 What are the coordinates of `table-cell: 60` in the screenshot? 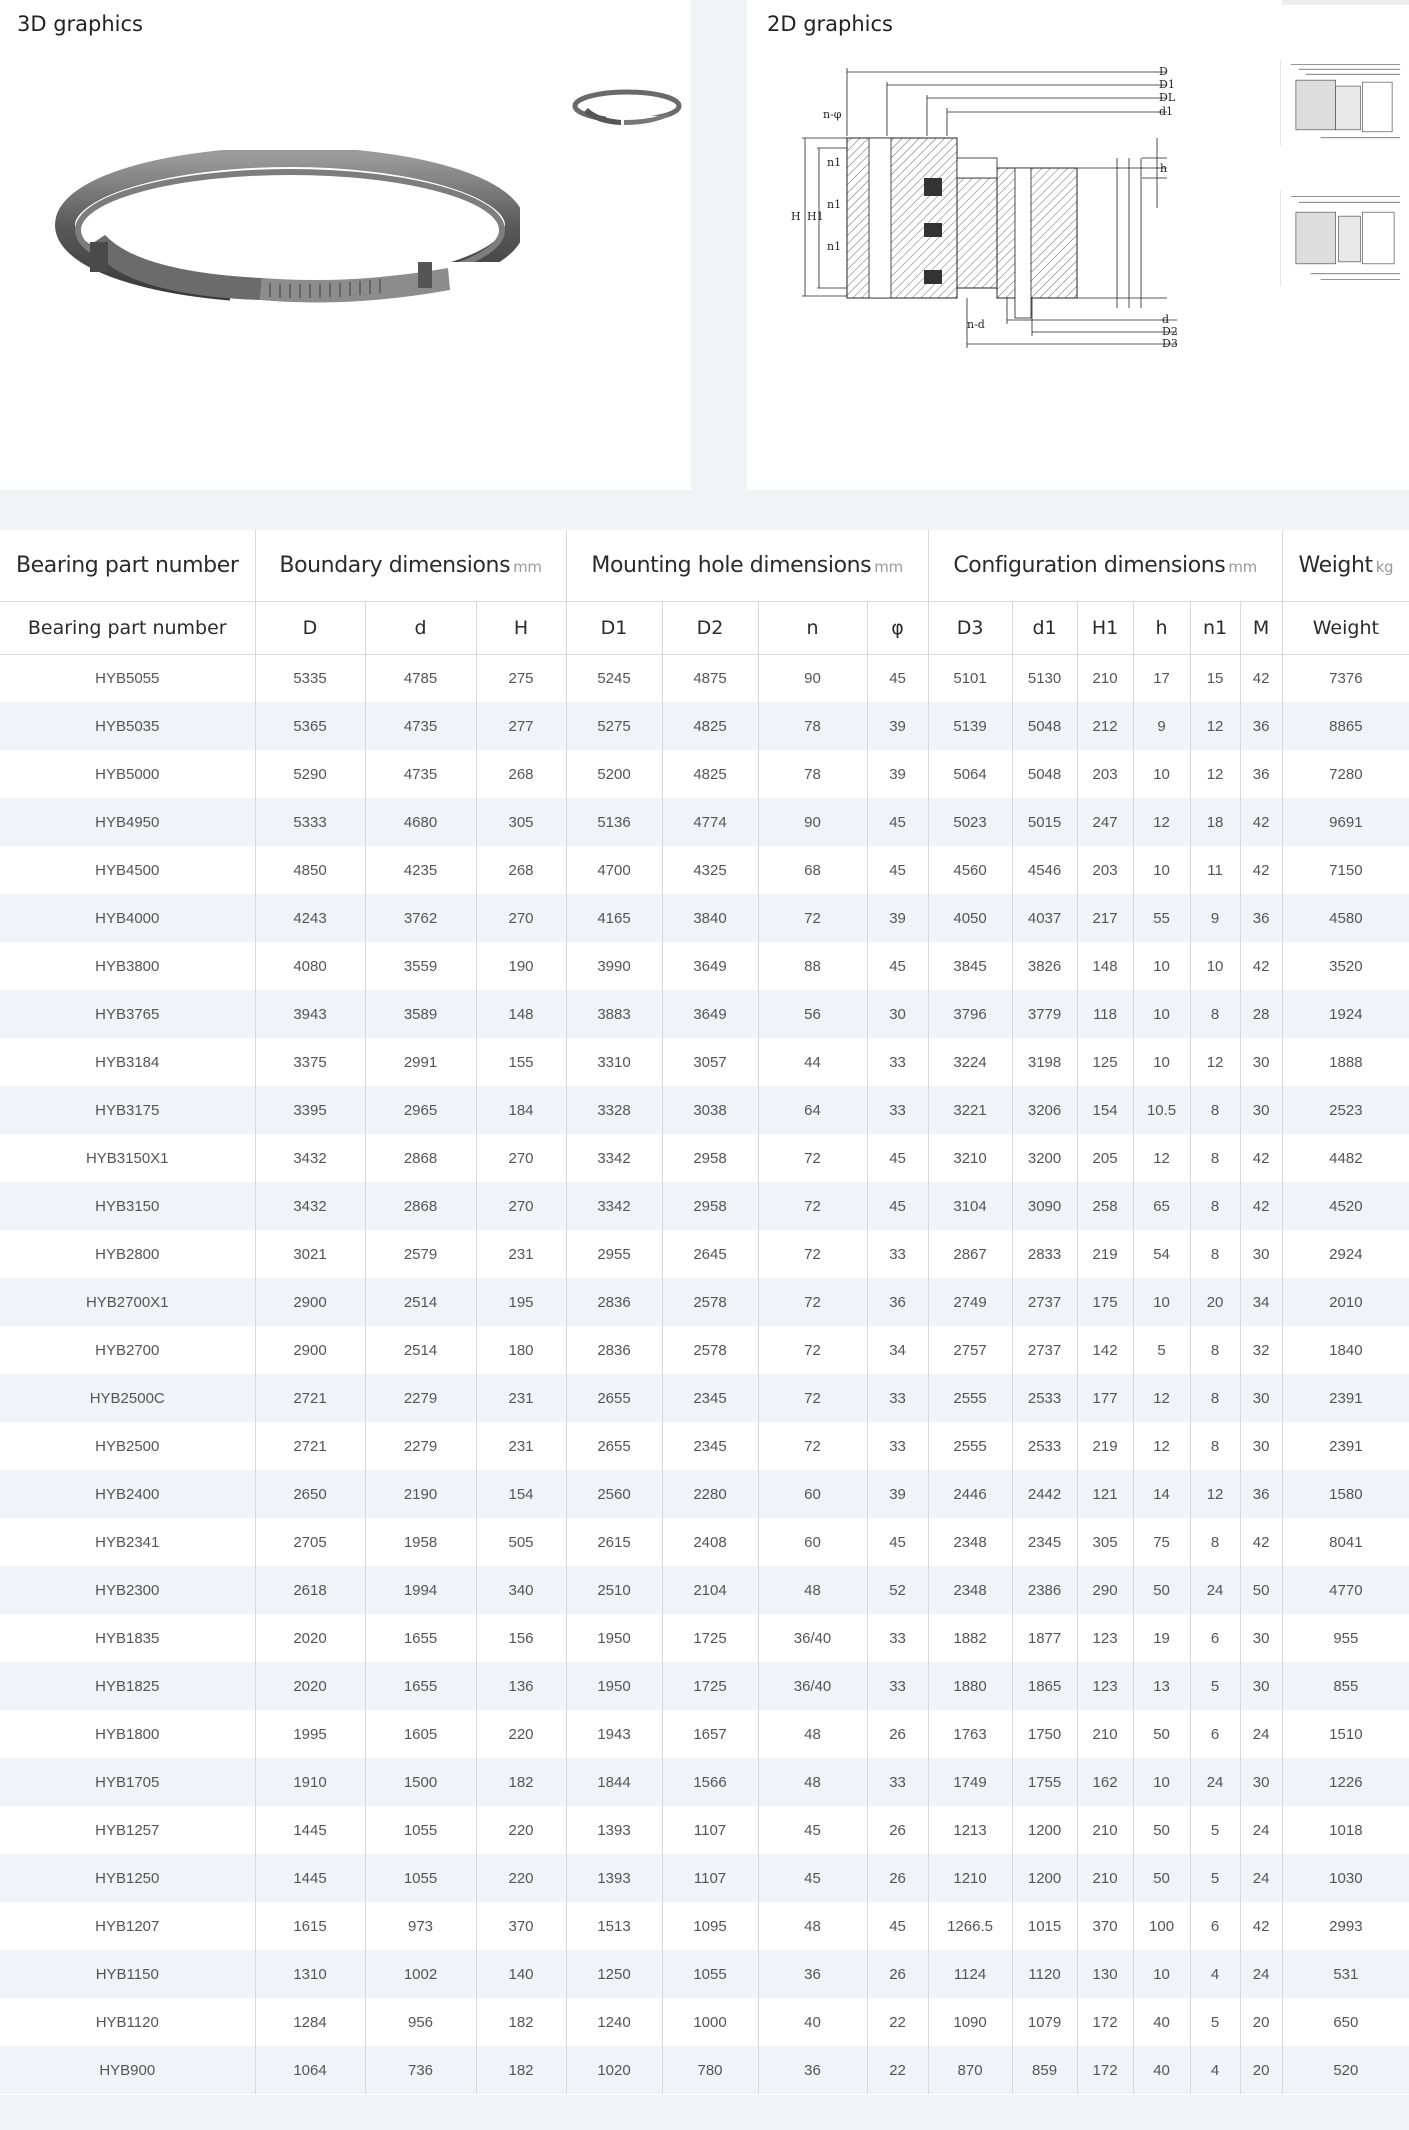 It's located at (813, 1542).